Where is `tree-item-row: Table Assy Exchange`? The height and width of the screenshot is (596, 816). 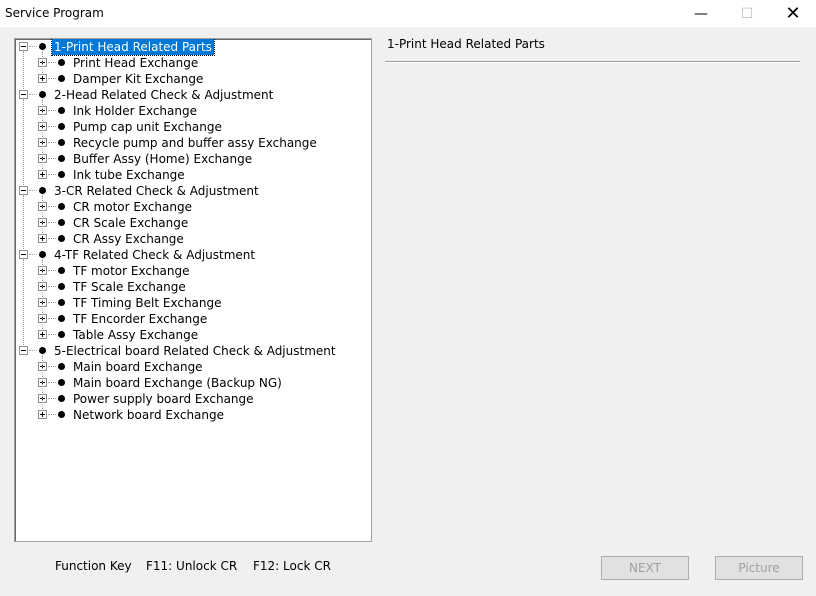 tree-item-row: Table Assy Exchange is located at coordinates (193, 335).